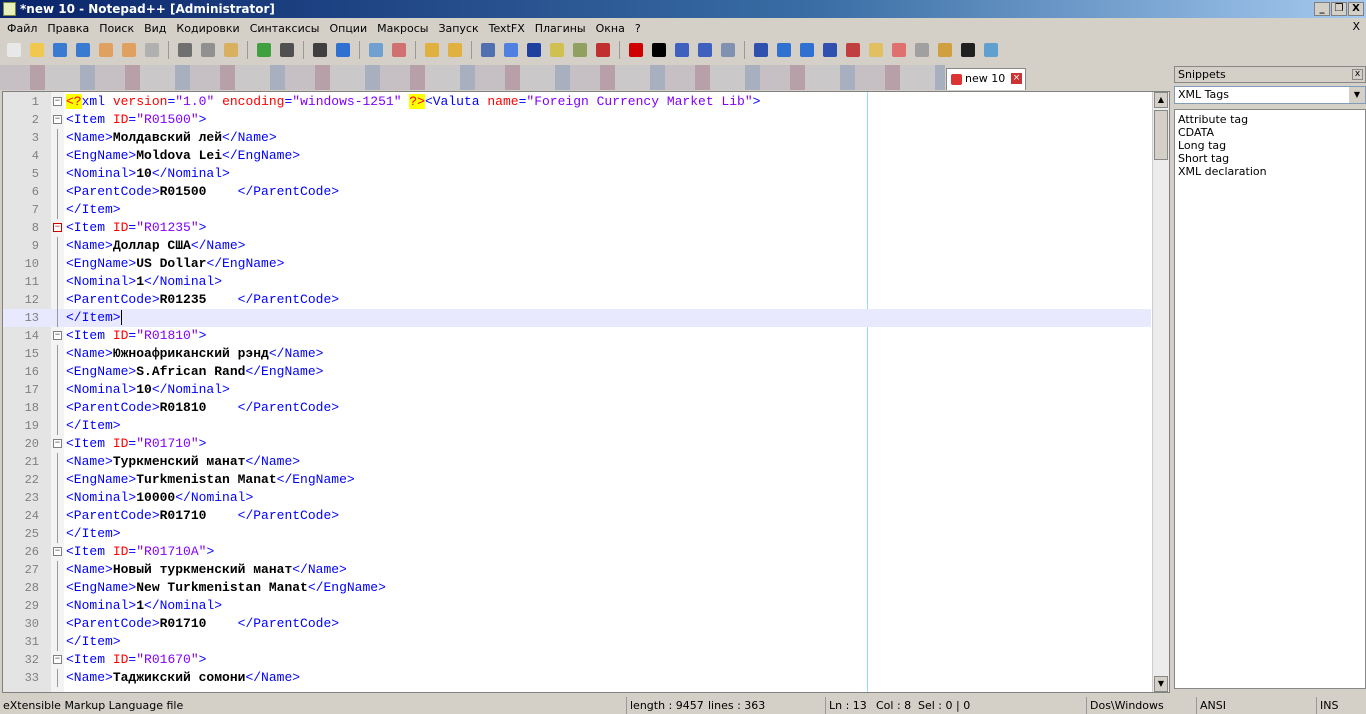 The image size is (1366, 714). Describe the element at coordinates (1161, 135) in the screenshot. I see `scroll-thumb` at that location.